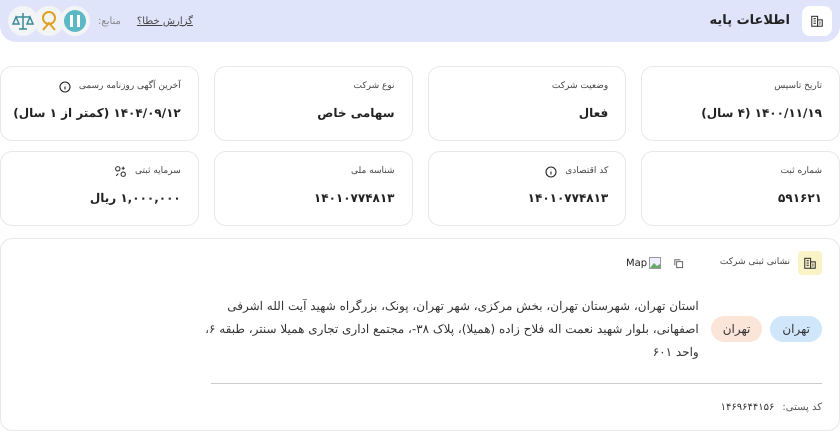  Describe the element at coordinates (373, 86) in the screenshot. I see `card-label: نوع شرکت` at that location.